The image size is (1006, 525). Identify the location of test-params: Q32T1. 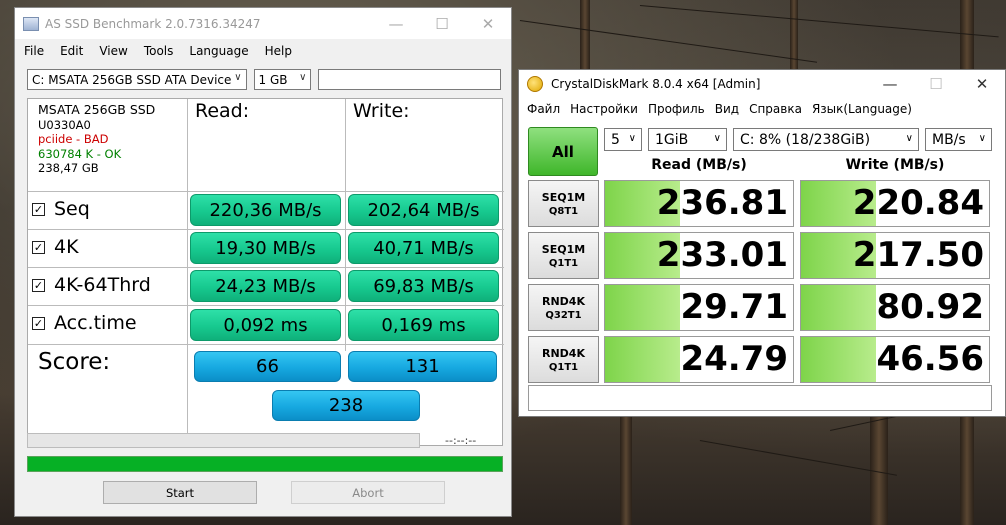
(563, 315).